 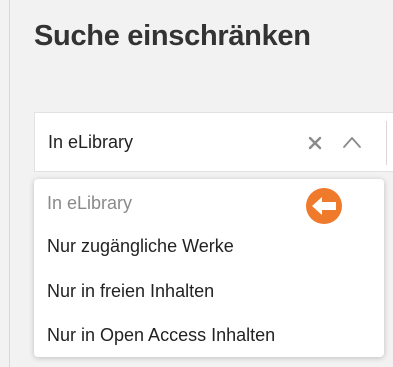 I want to click on option-nur-in-freien-inhalten: Nur in freien Inhalten, so click(x=130, y=291).